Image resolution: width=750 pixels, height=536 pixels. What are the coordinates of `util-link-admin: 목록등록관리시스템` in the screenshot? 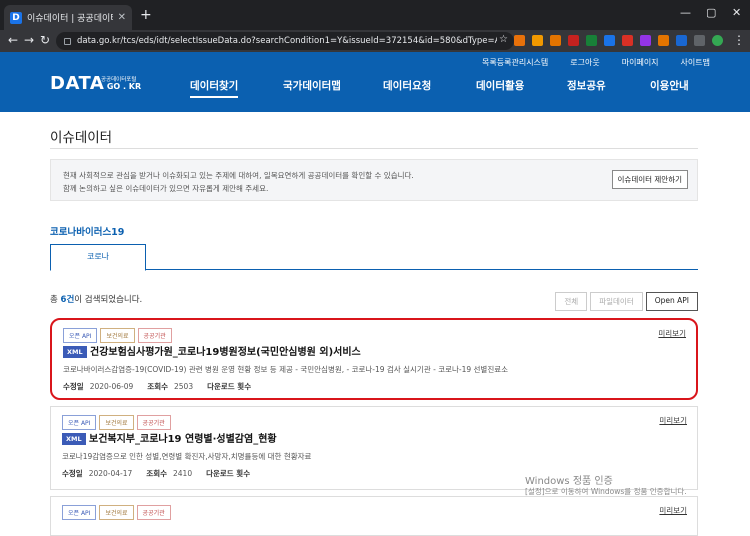 It's located at (515, 62).